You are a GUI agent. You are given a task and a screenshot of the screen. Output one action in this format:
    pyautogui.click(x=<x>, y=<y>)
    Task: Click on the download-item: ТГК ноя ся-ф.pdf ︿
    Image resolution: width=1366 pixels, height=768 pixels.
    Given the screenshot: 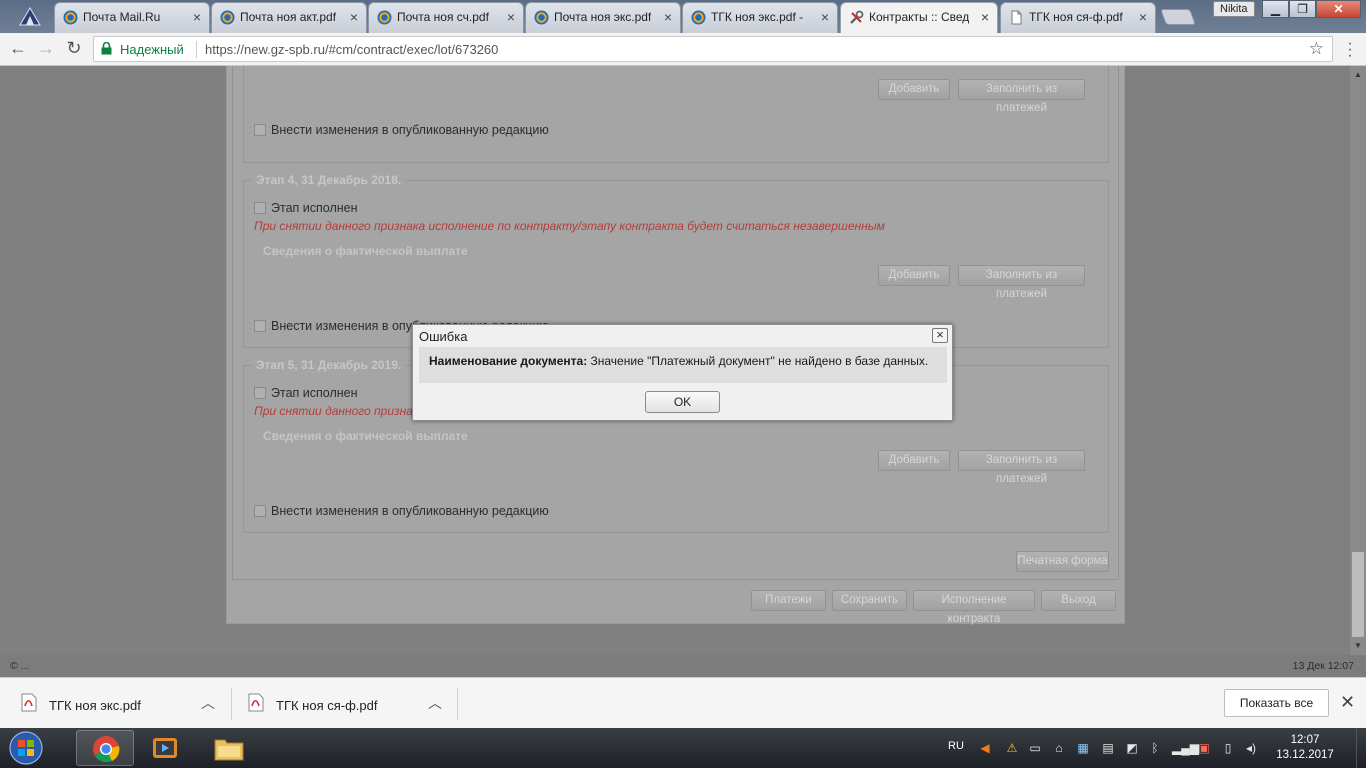 What is the action you would take?
    pyautogui.click(x=346, y=704)
    